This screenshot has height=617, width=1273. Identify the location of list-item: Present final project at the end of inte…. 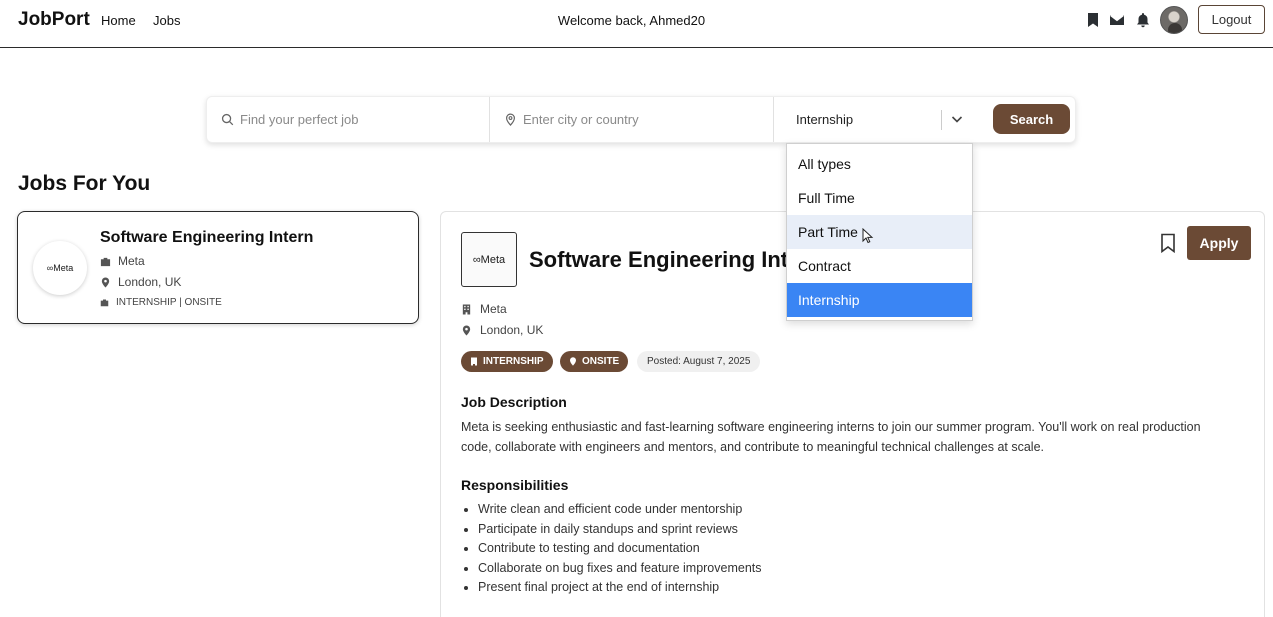
(620, 588).